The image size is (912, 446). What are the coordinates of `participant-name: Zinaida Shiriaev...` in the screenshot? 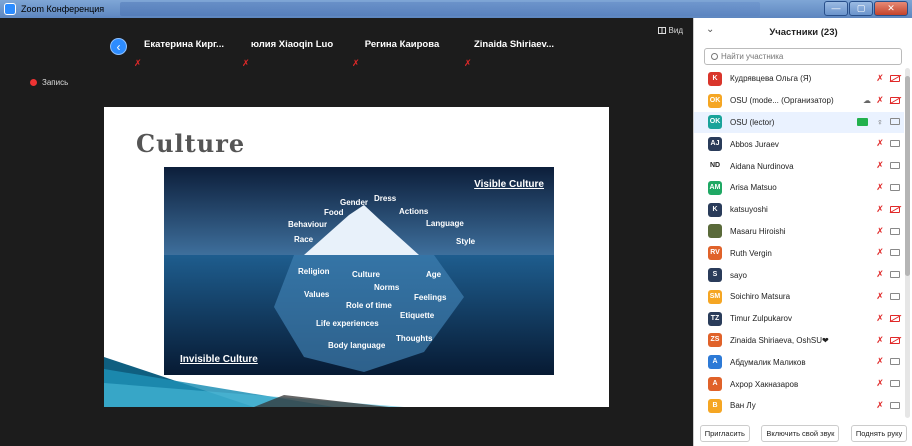 It's located at (514, 44).